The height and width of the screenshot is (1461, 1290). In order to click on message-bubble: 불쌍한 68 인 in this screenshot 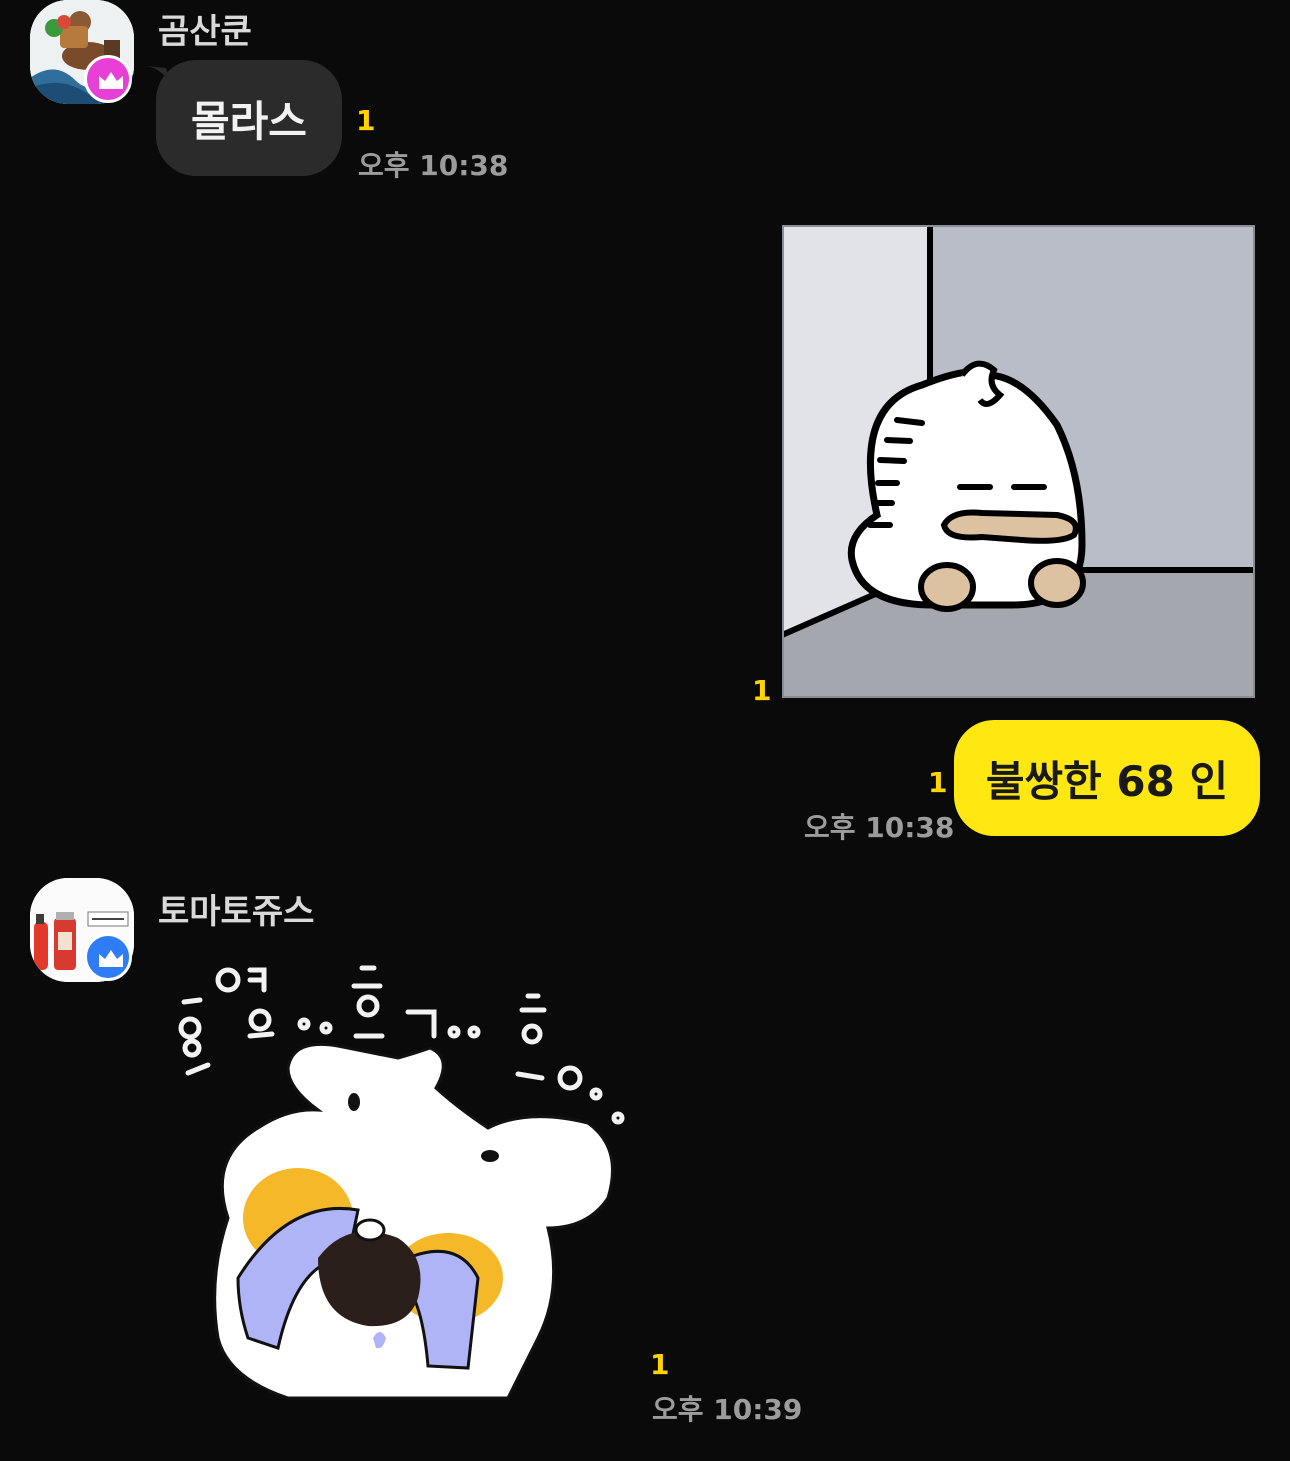, I will do `click(1107, 778)`.